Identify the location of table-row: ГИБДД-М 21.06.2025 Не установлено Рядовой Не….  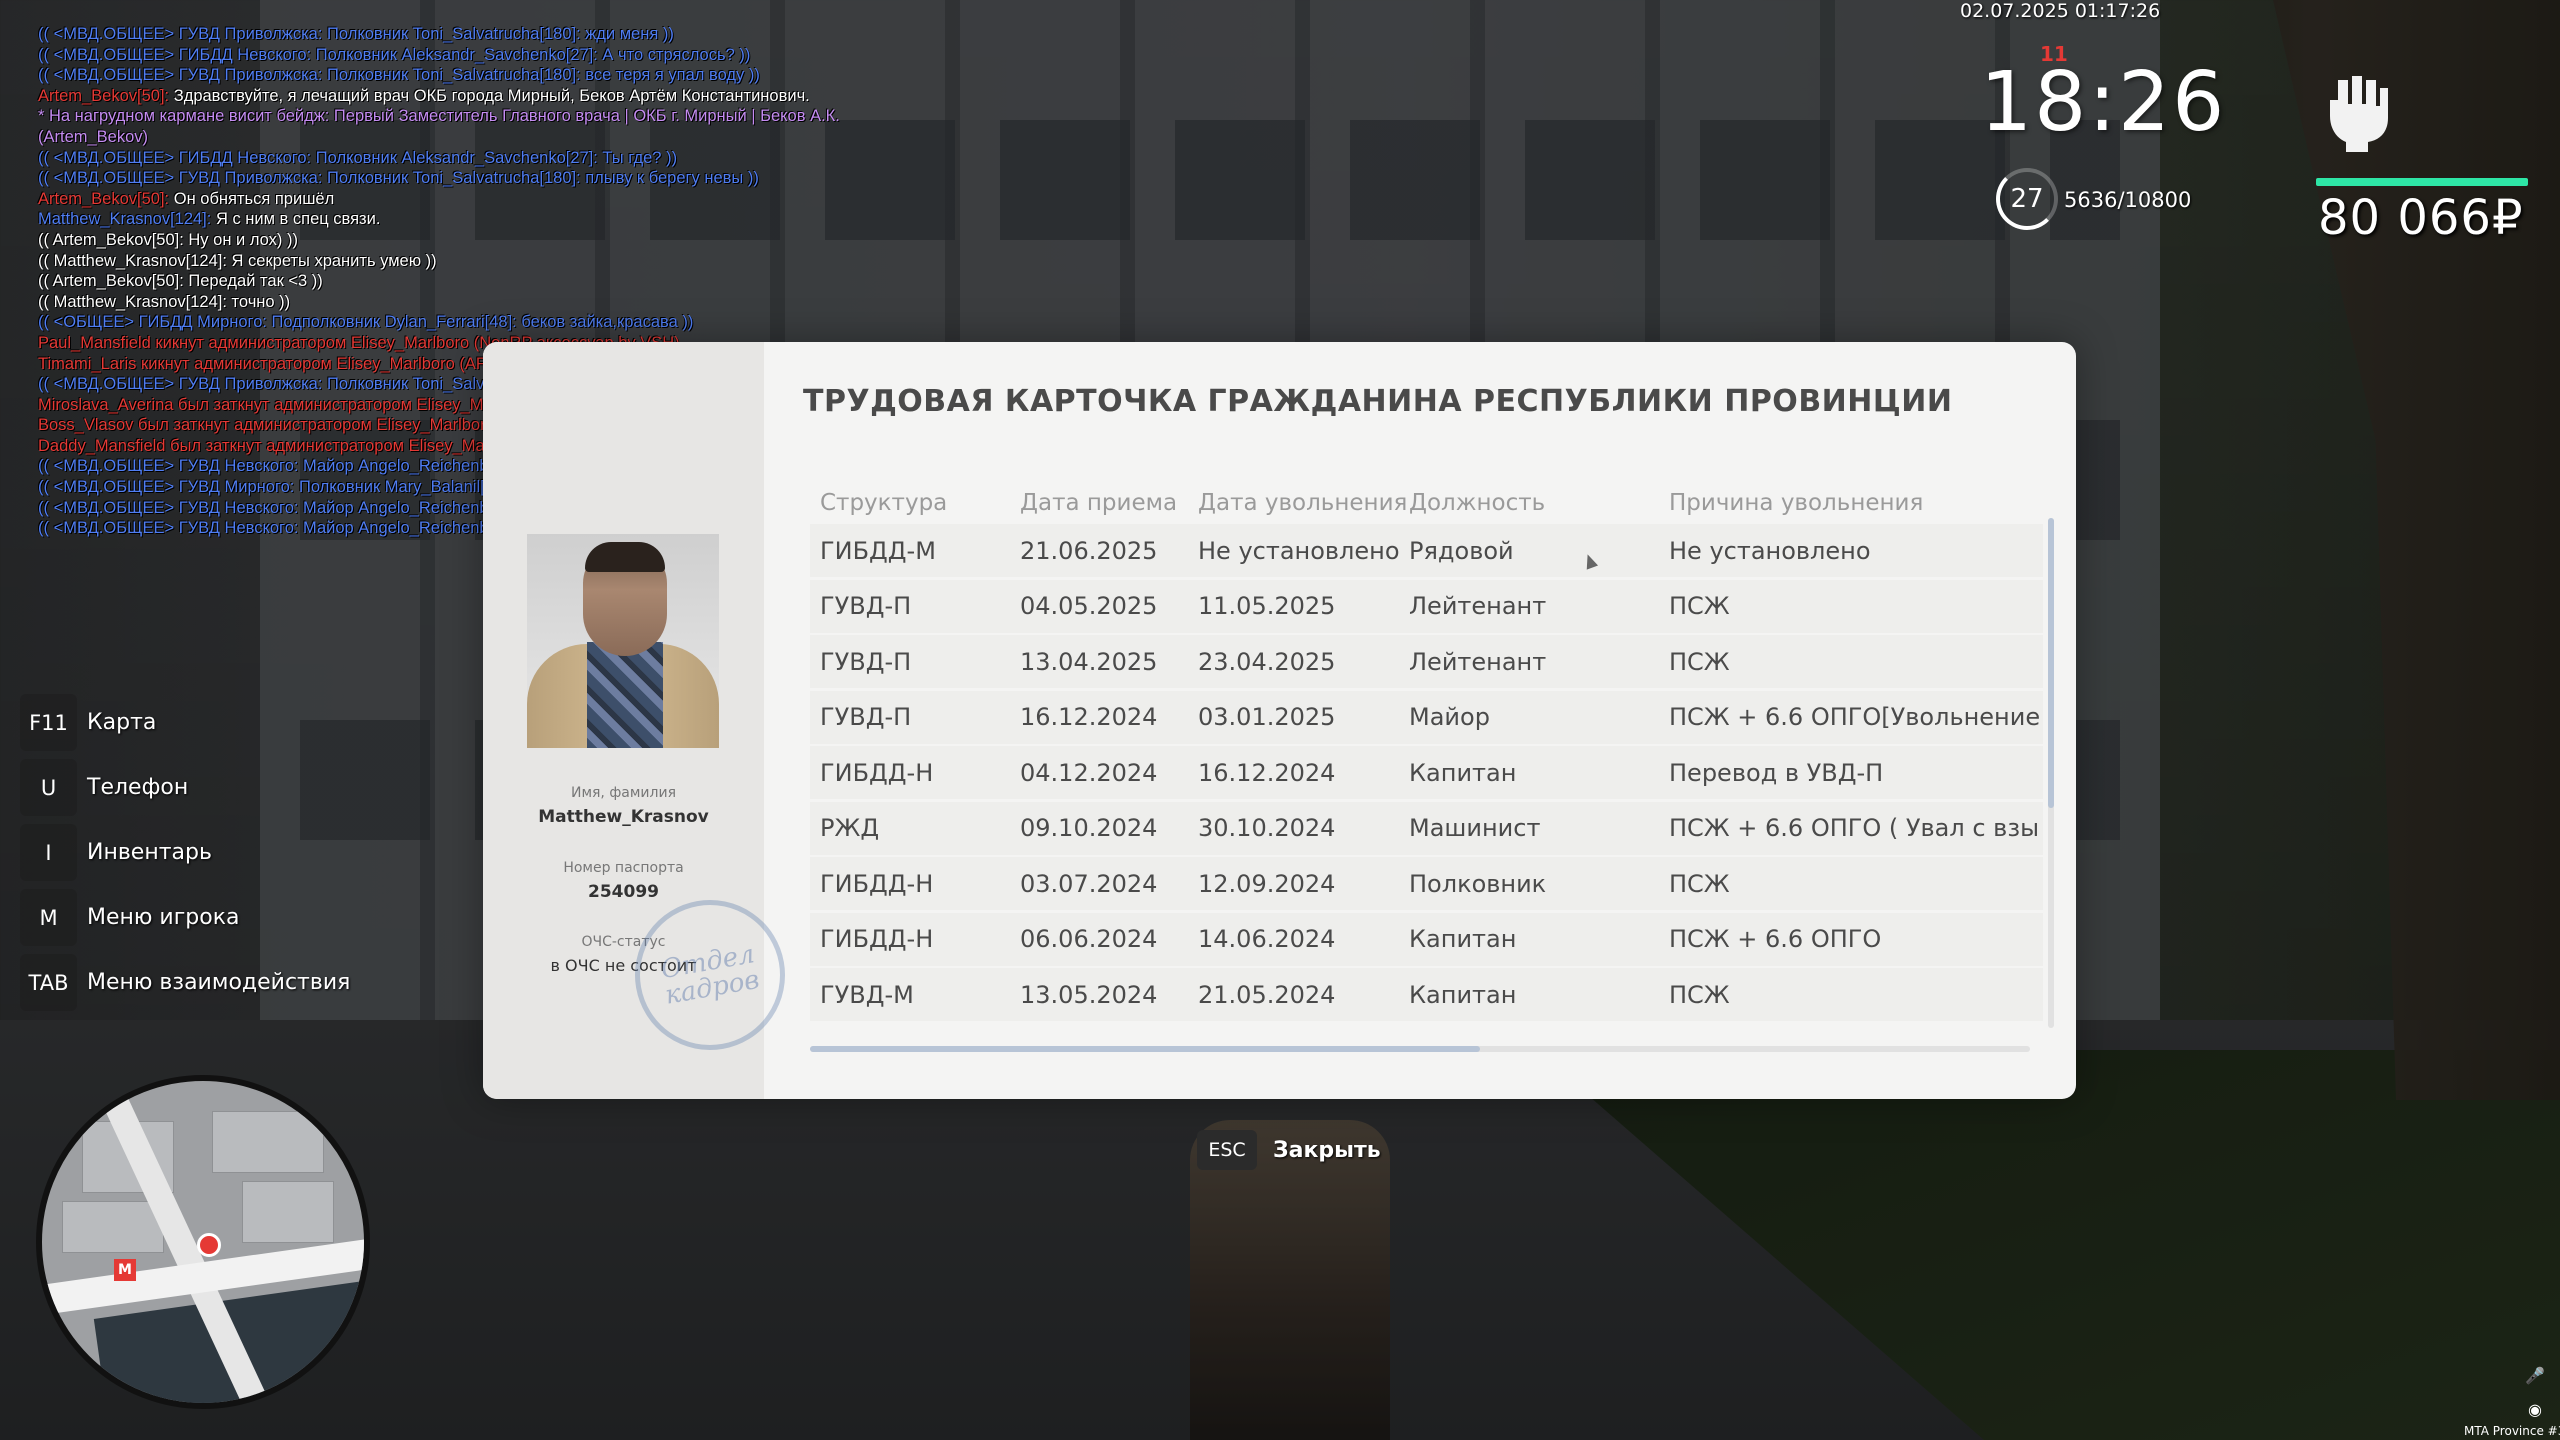
(1426, 550).